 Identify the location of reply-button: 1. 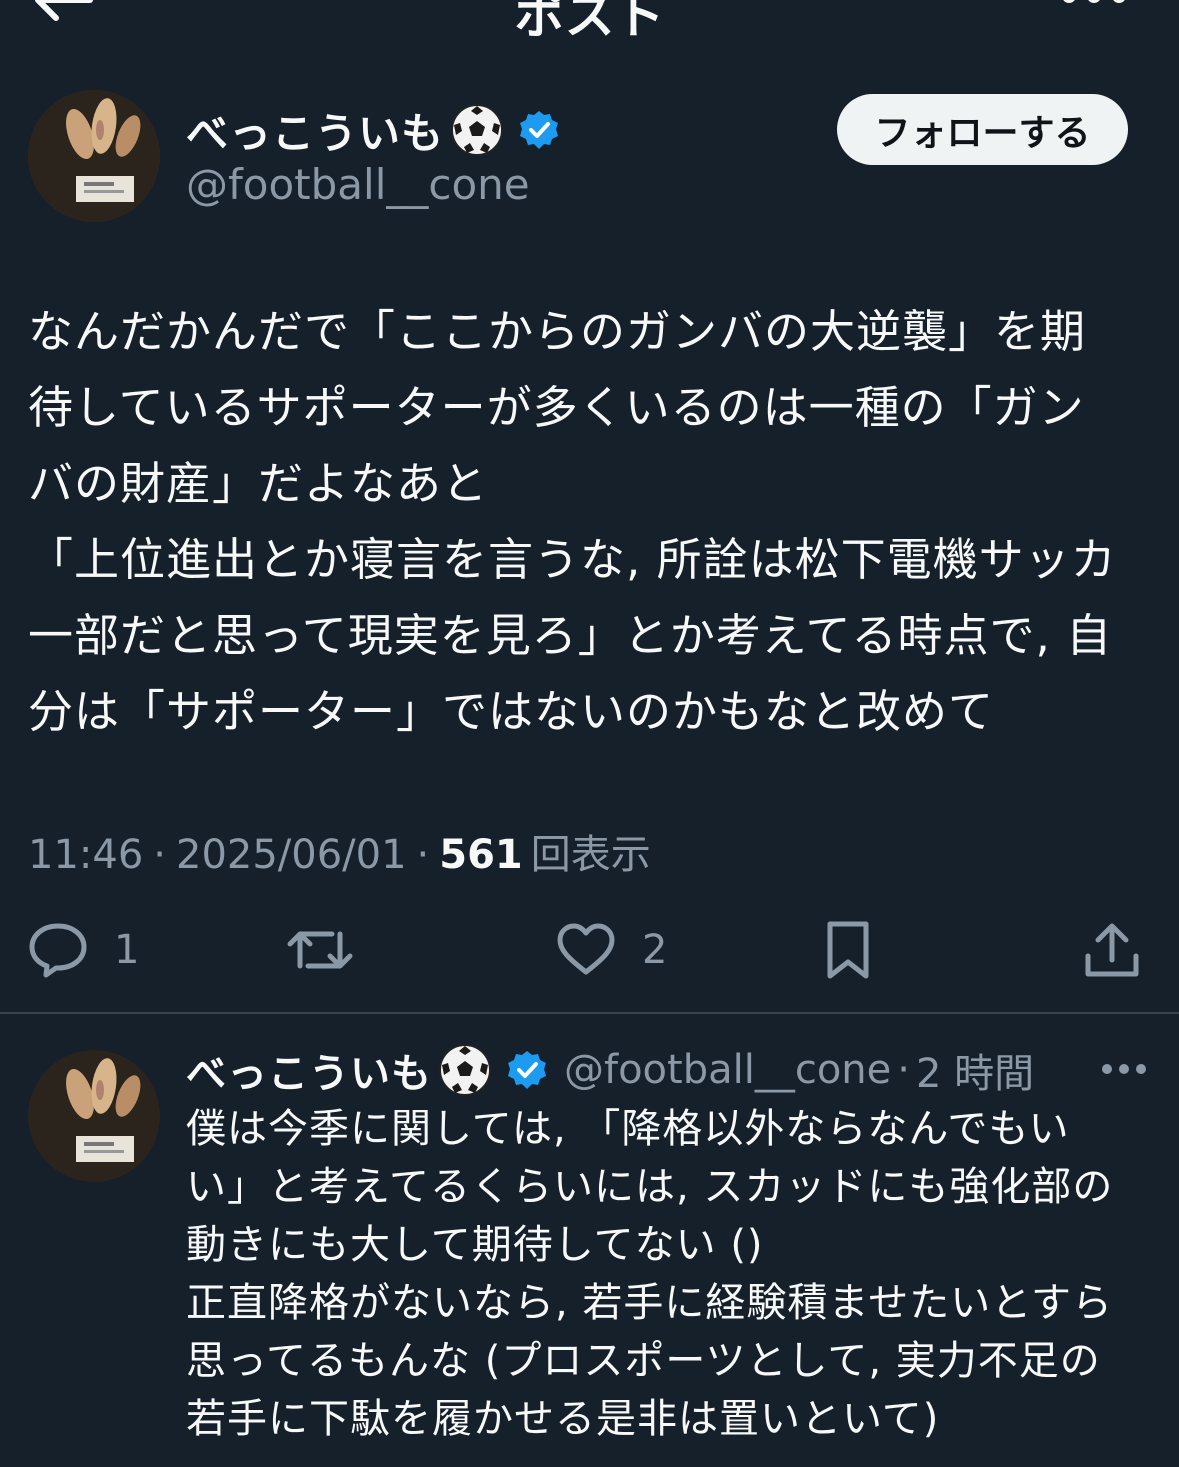
(83, 950).